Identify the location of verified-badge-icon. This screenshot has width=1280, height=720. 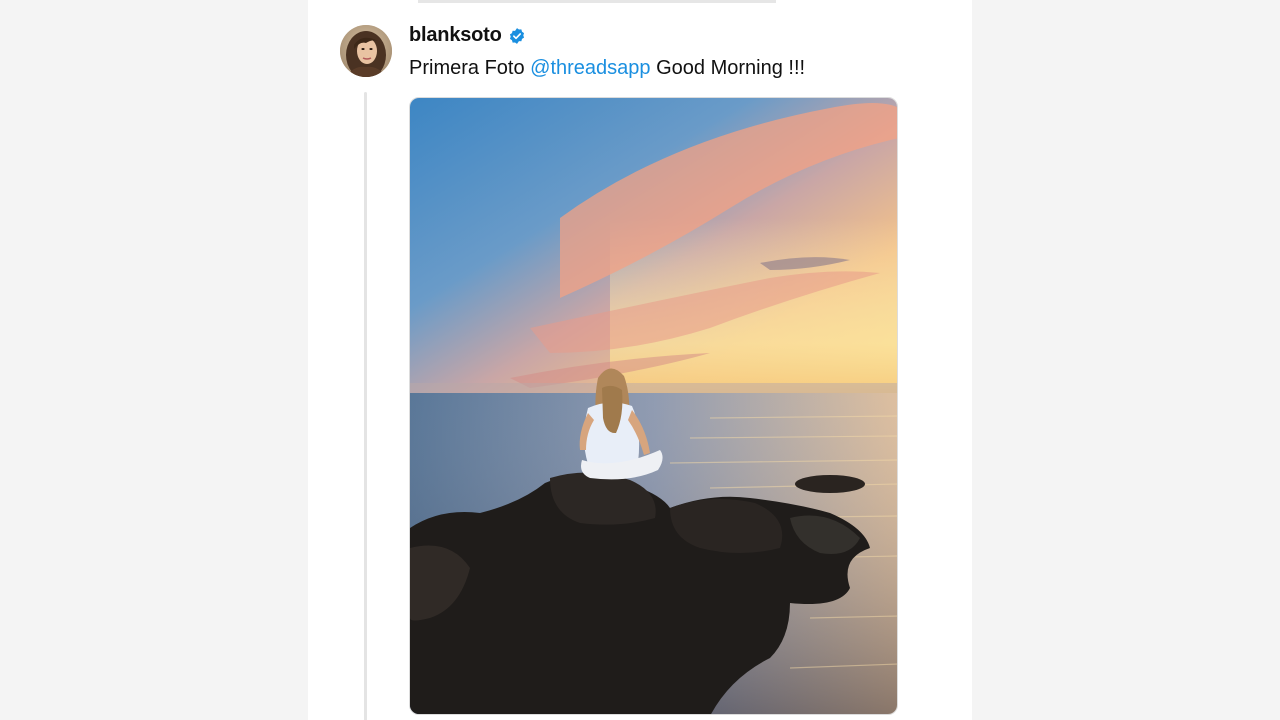
(517, 36).